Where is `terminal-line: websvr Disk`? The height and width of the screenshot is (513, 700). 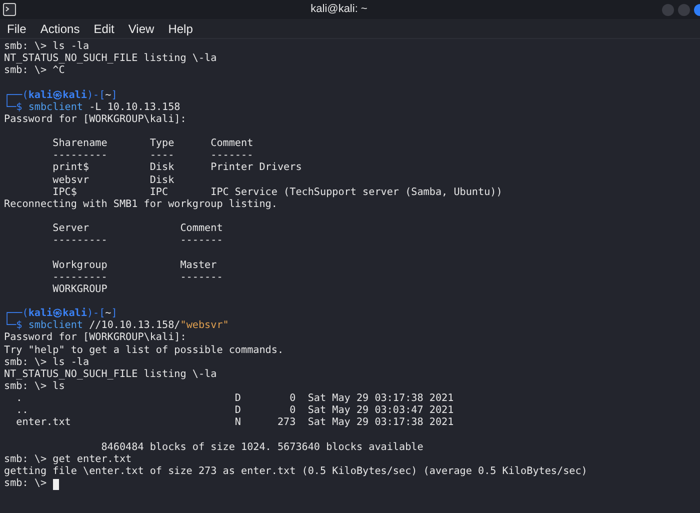 terminal-line: websvr Disk is located at coordinates (114, 180).